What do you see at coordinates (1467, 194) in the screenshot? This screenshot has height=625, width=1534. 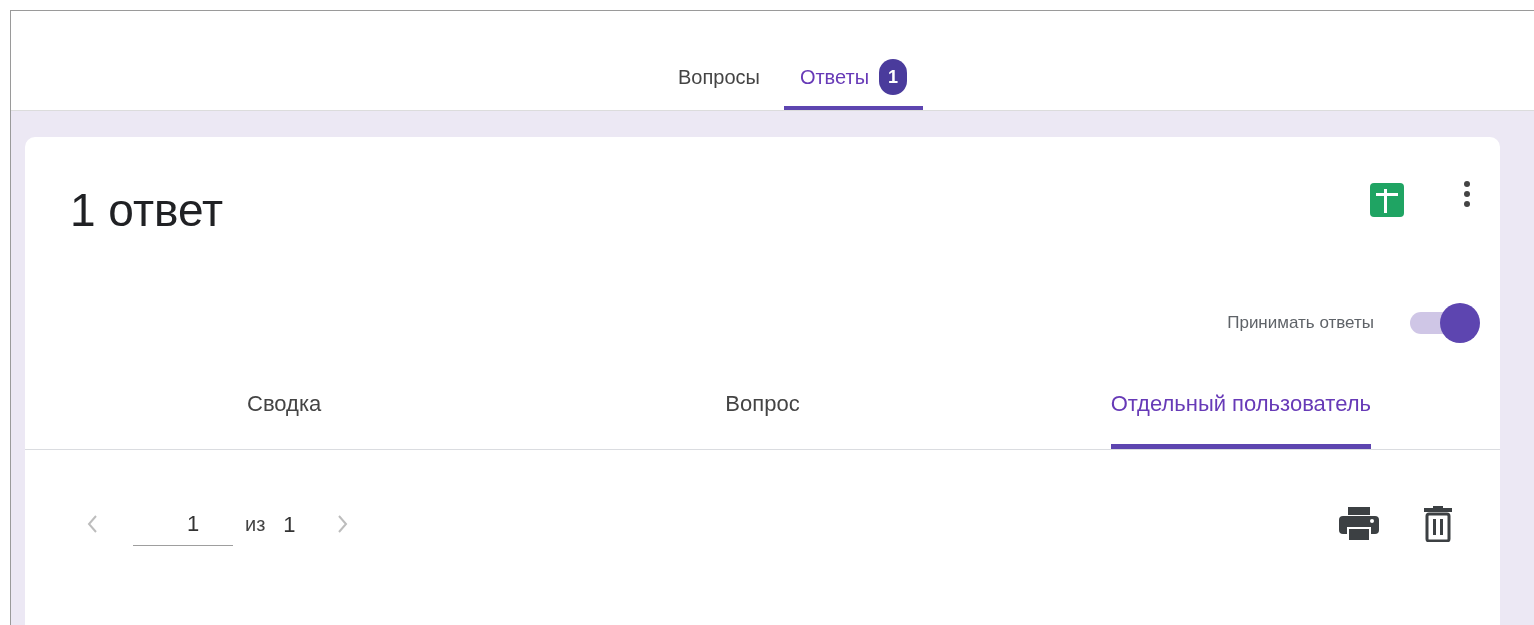 I see `more-options-icon` at bounding box center [1467, 194].